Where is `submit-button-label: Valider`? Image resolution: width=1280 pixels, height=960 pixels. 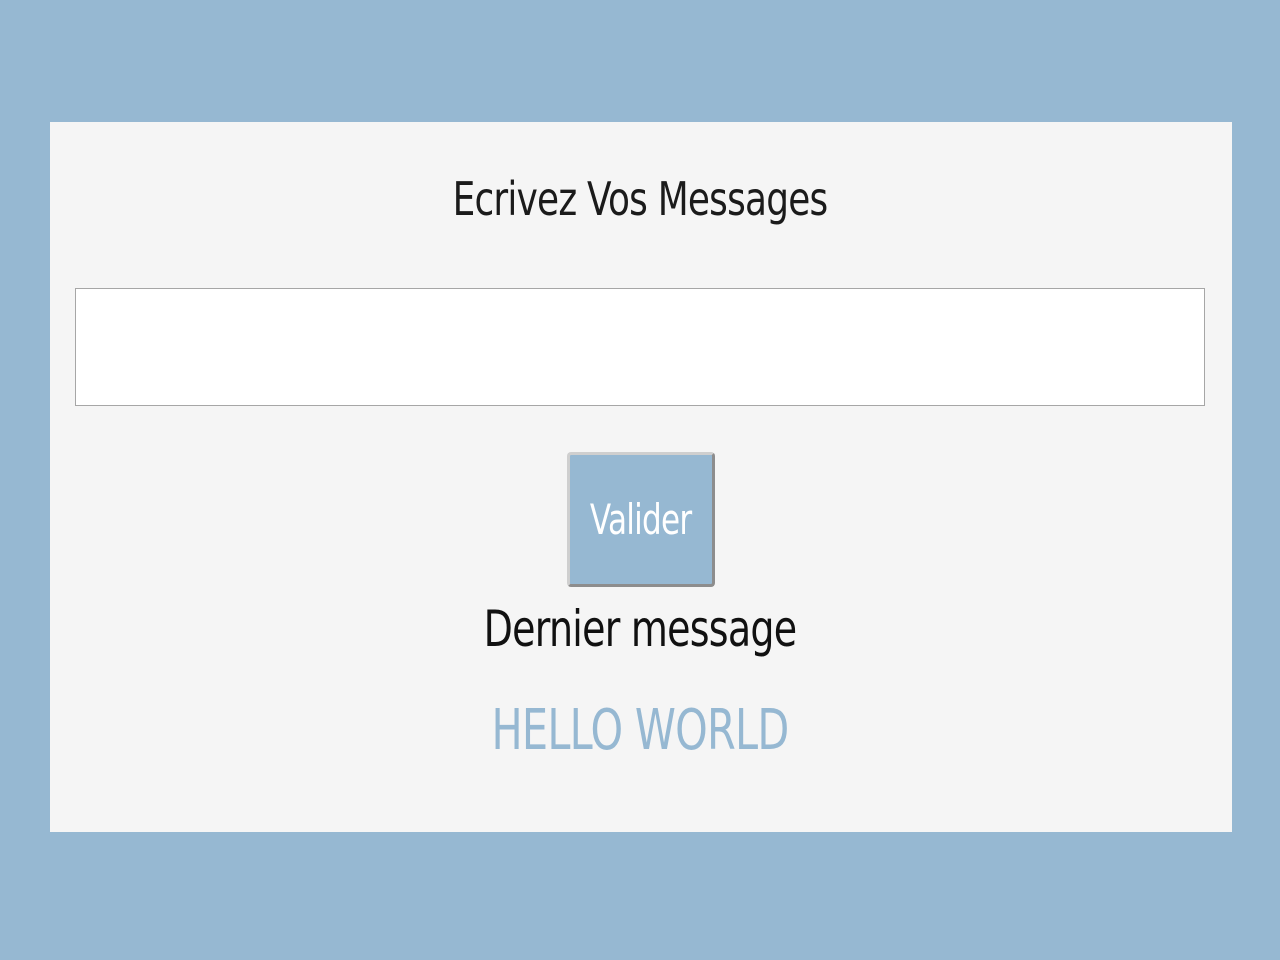 submit-button-label: Valider is located at coordinates (641, 519).